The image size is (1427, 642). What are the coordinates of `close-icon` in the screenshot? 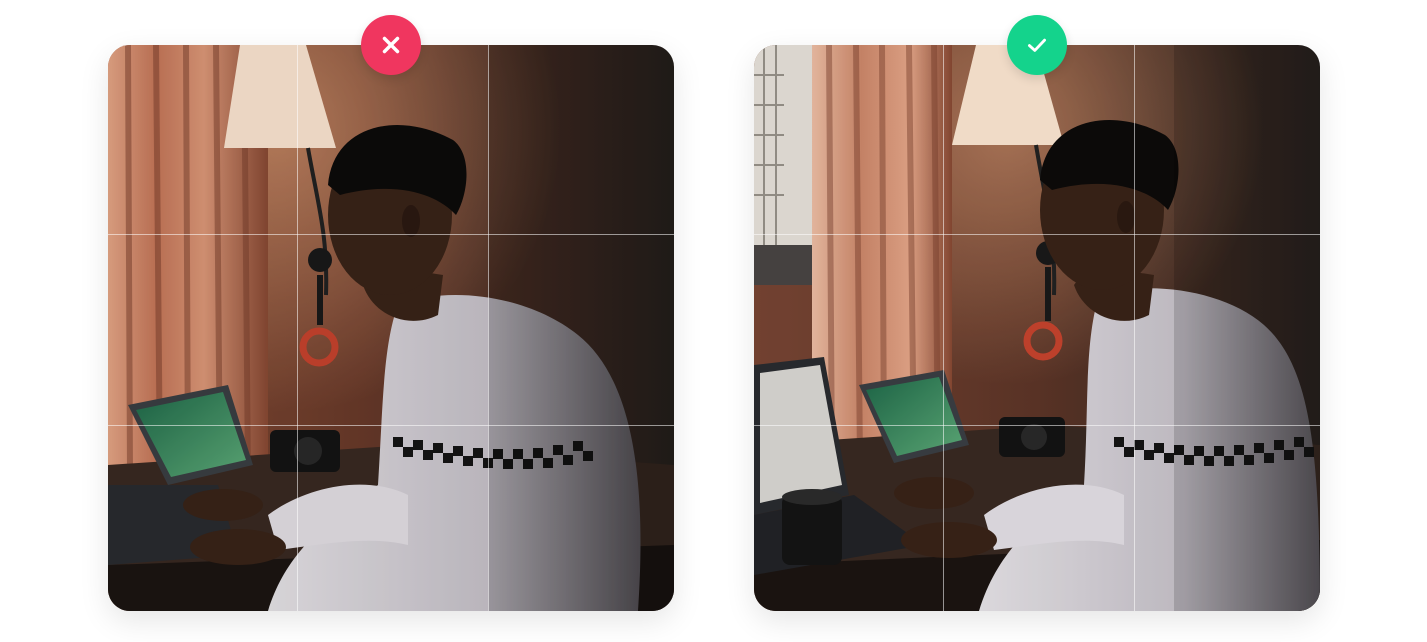 It's located at (391, 45).